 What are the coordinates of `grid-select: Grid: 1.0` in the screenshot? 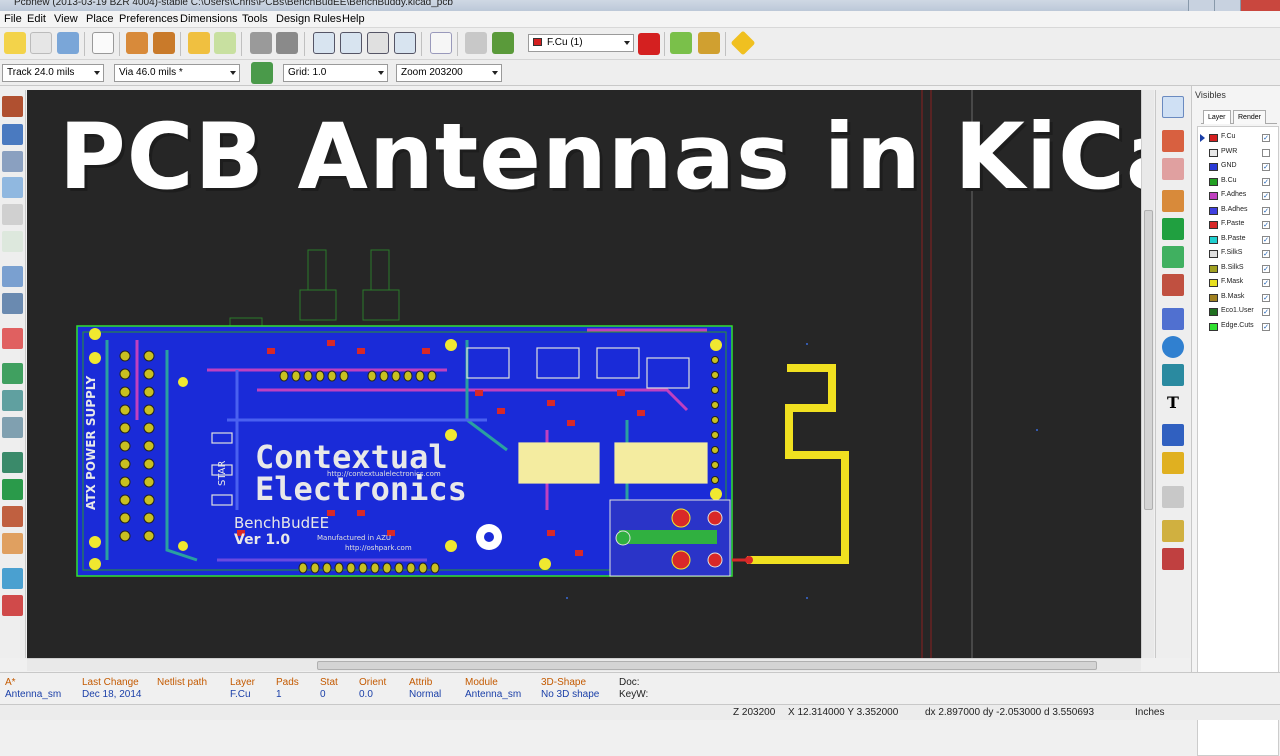 It's located at (335, 73).